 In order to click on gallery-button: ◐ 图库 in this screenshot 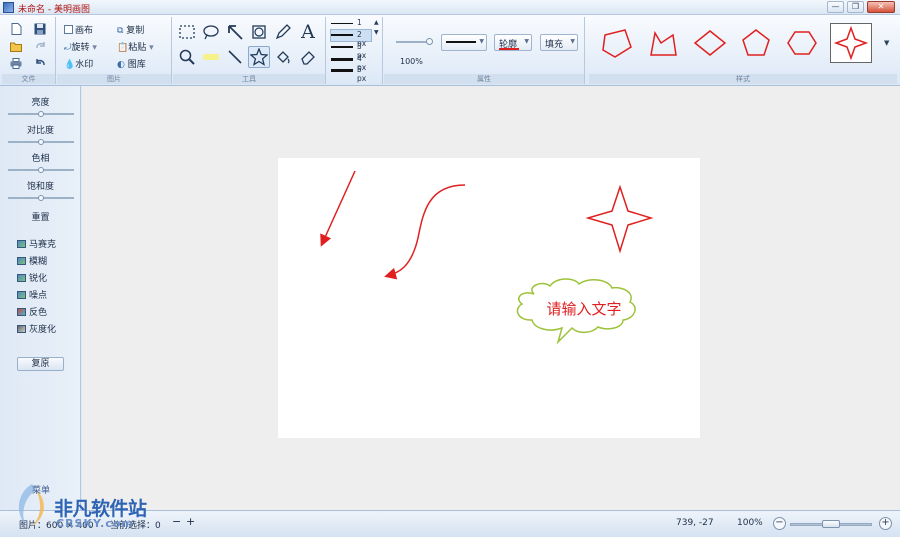, I will do `click(131, 63)`.